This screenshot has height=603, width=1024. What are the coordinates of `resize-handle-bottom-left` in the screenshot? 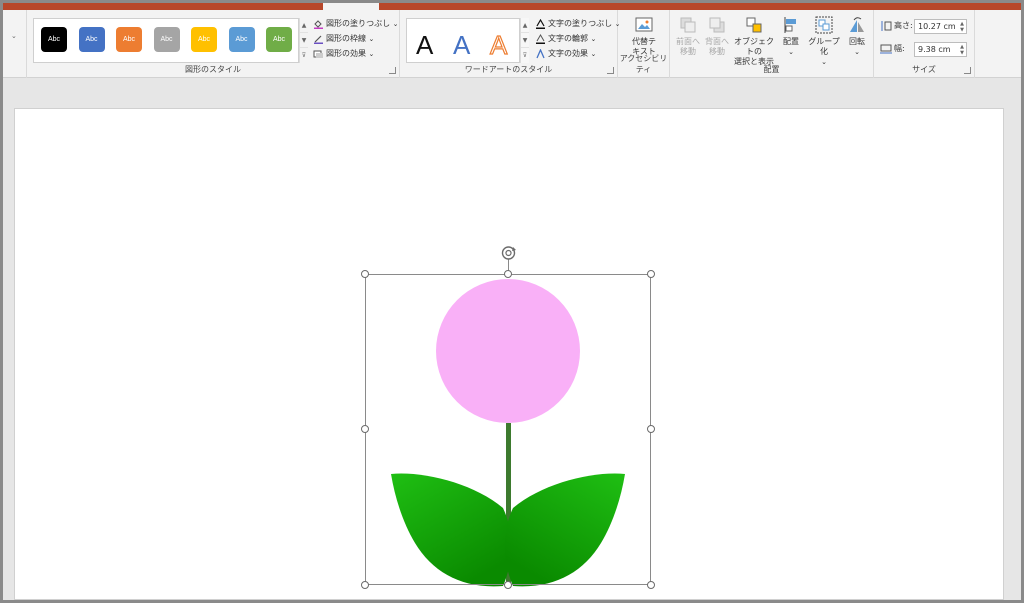 It's located at (365, 585).